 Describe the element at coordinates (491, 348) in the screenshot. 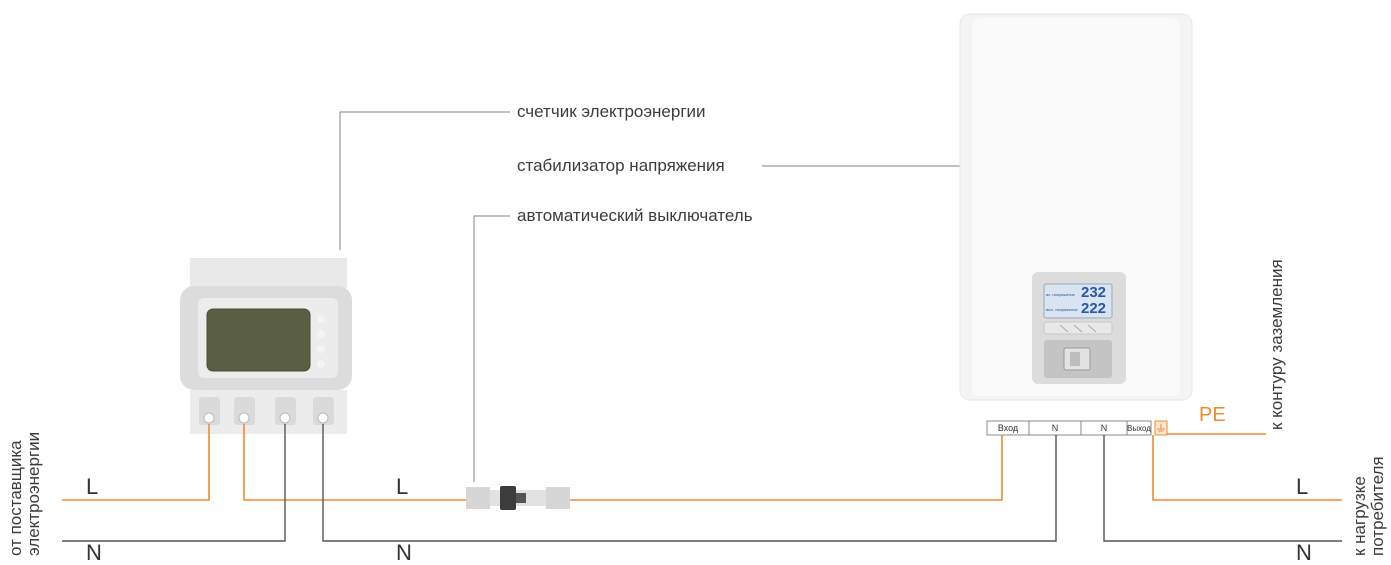

I see `breaker-leader-line` at that location.